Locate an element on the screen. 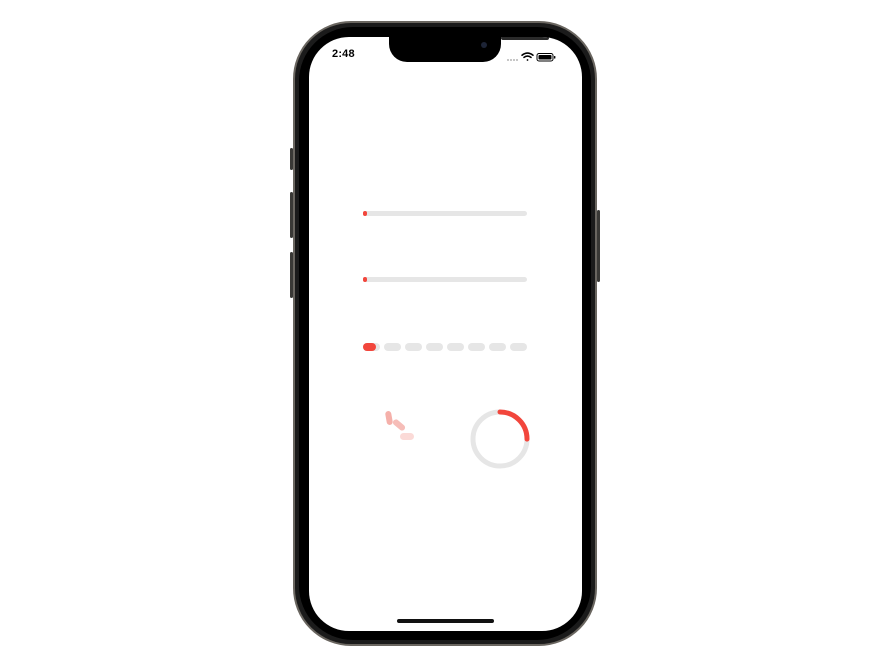  volume-down-button is located at coordinates (291, 275).